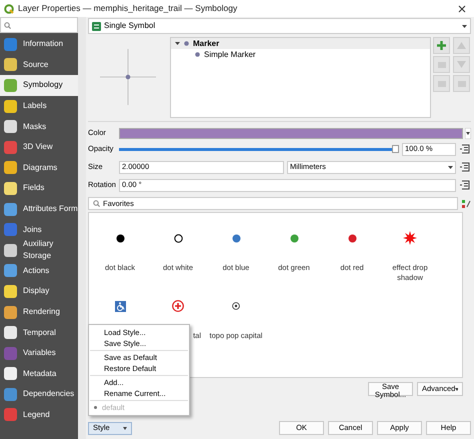  I want to click on window-title: Layer Properties — memphis_heritage_trail — Symbology, so click(128, 8).